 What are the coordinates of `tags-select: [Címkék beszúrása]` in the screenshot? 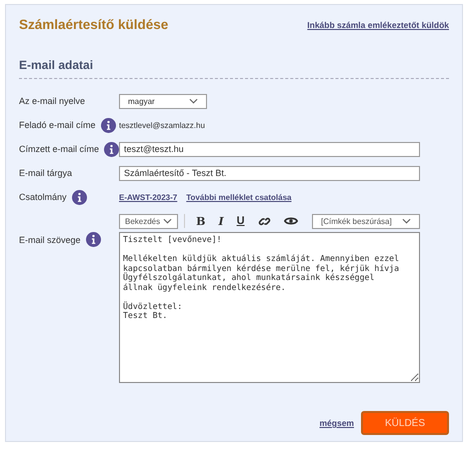 It's located at (366, 221).